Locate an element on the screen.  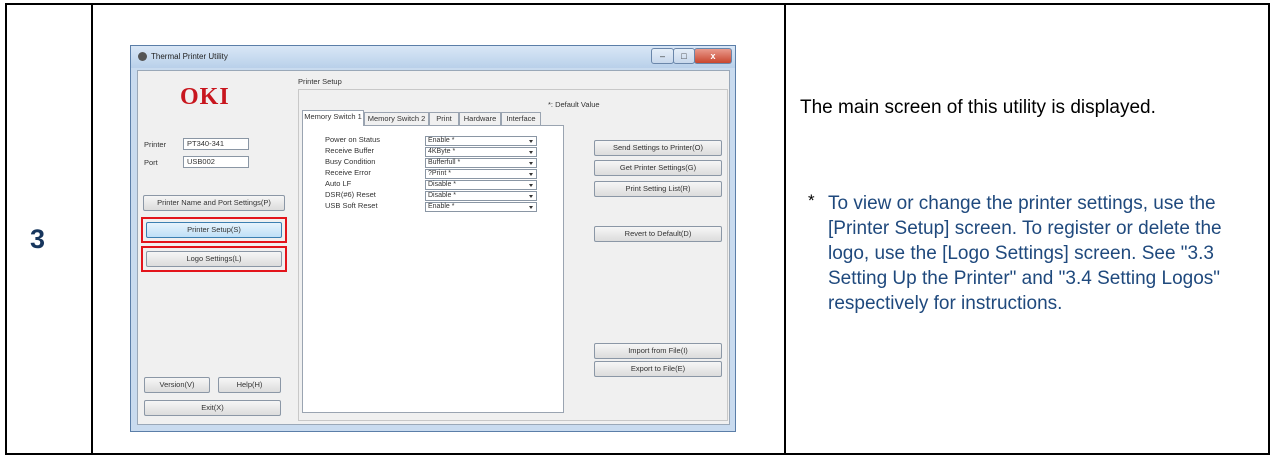
setting-select: Bufferfull * is located at coordinates (481, 163).